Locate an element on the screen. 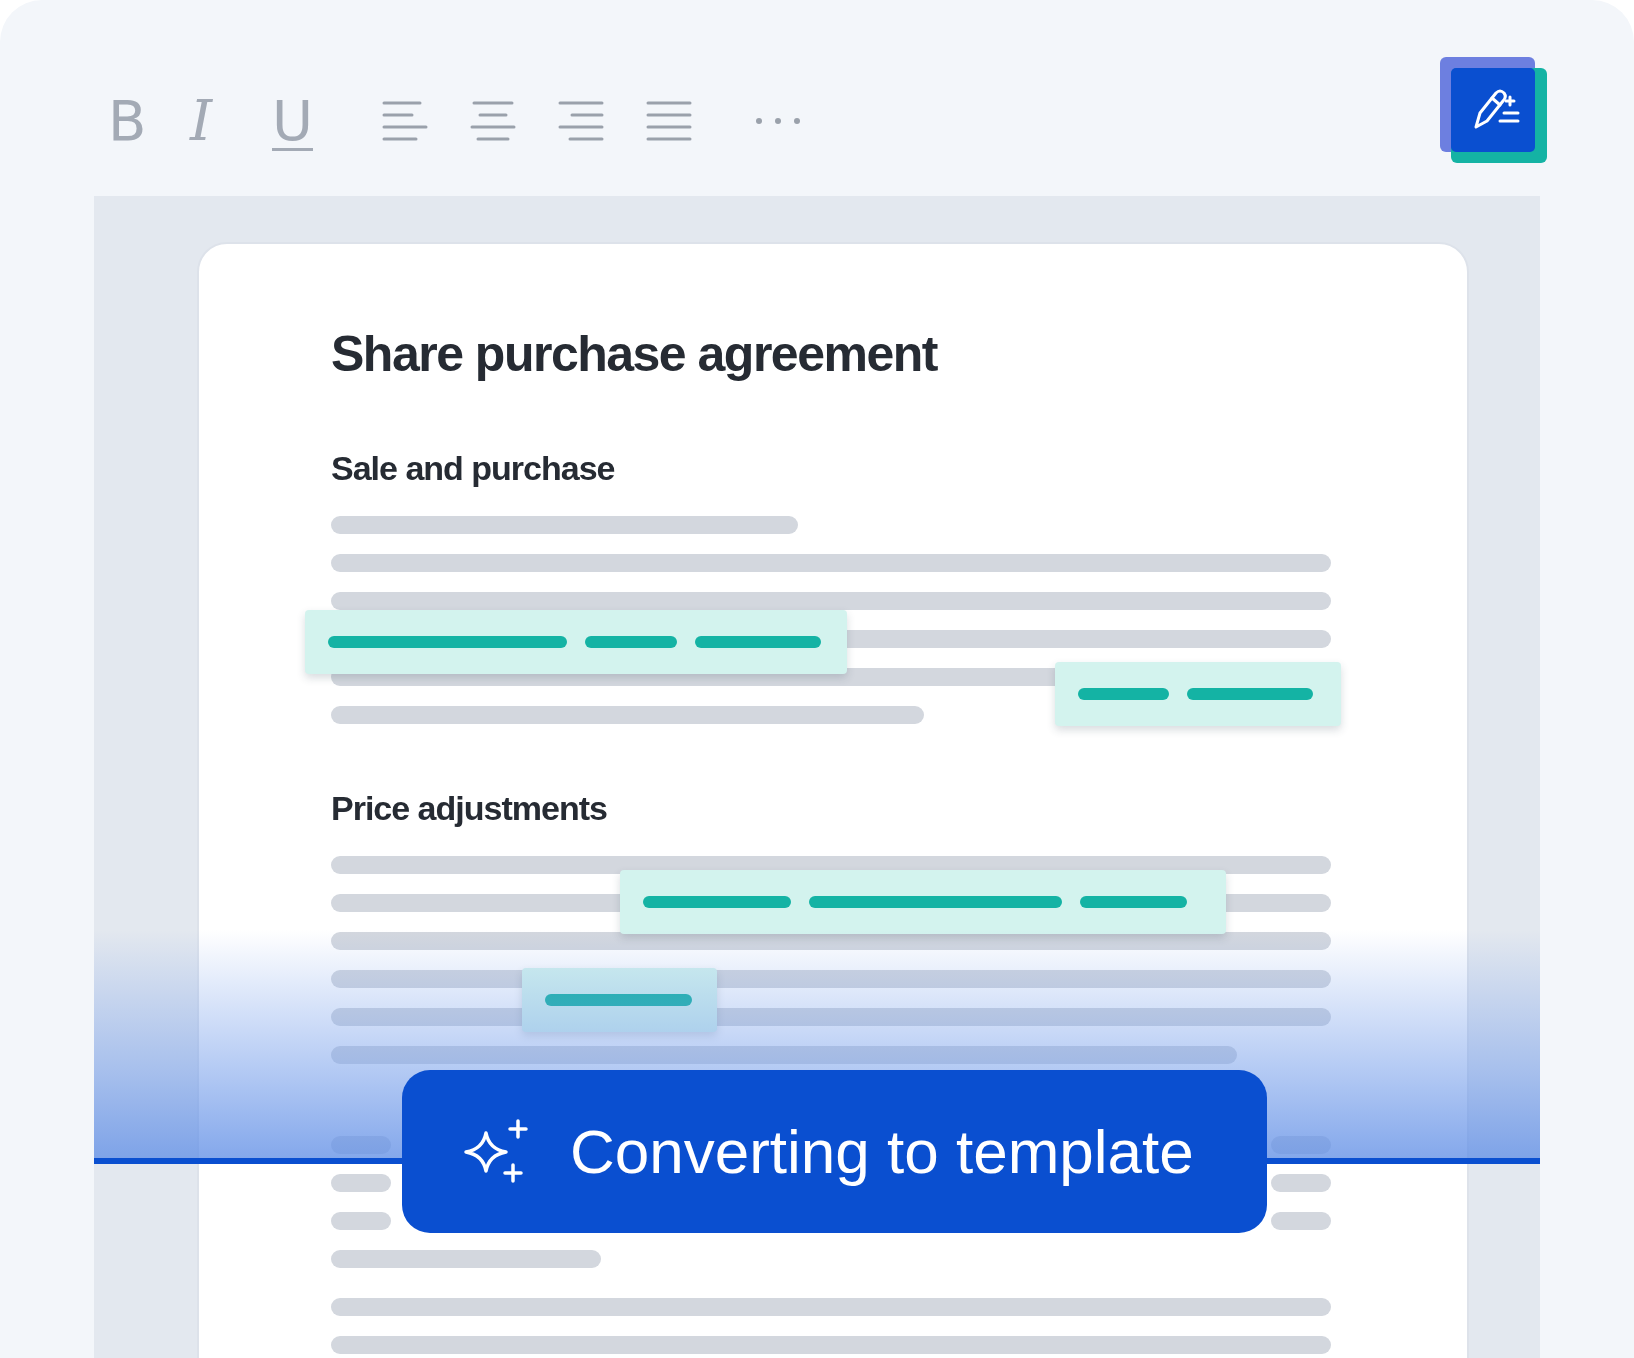  format-button: B is located at coordinates (149, 121).